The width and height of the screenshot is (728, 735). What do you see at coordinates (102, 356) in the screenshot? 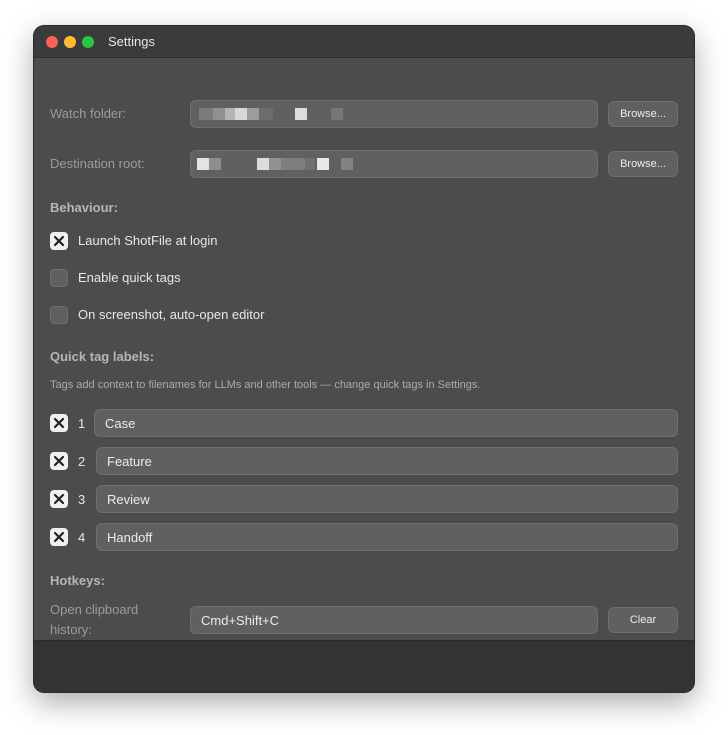
I see `quick-tags-heading: Quick tag labels:` at bounding box center [102, 356].